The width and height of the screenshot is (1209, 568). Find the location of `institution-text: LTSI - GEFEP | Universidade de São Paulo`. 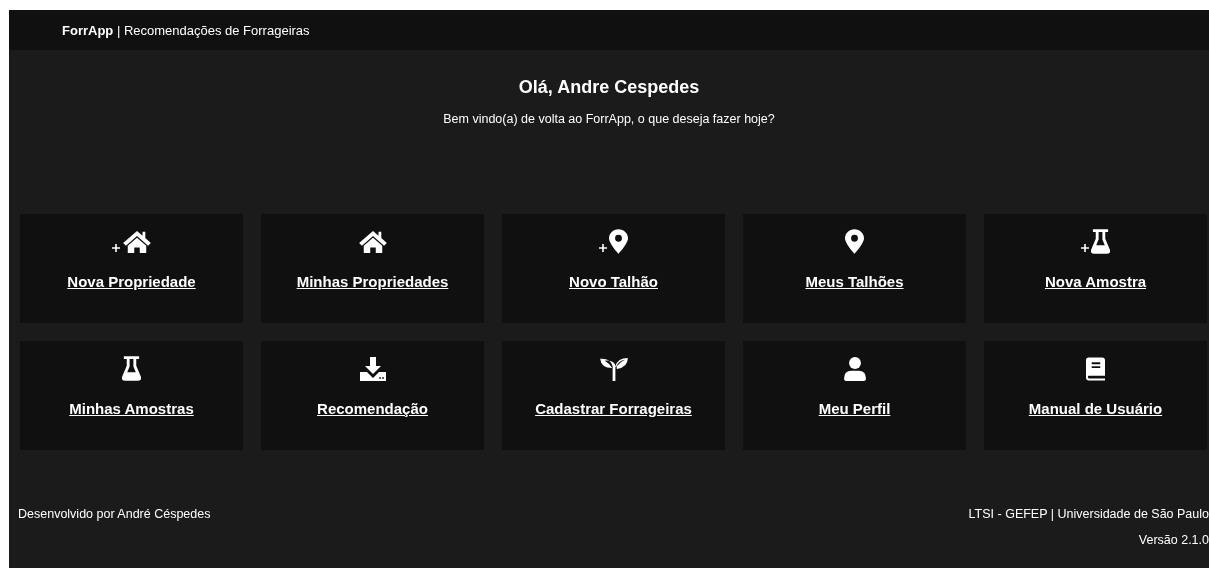

institution-text: LTSI - GEFEP | Universidade de São Paulo is located at coordinates (1088, 514).